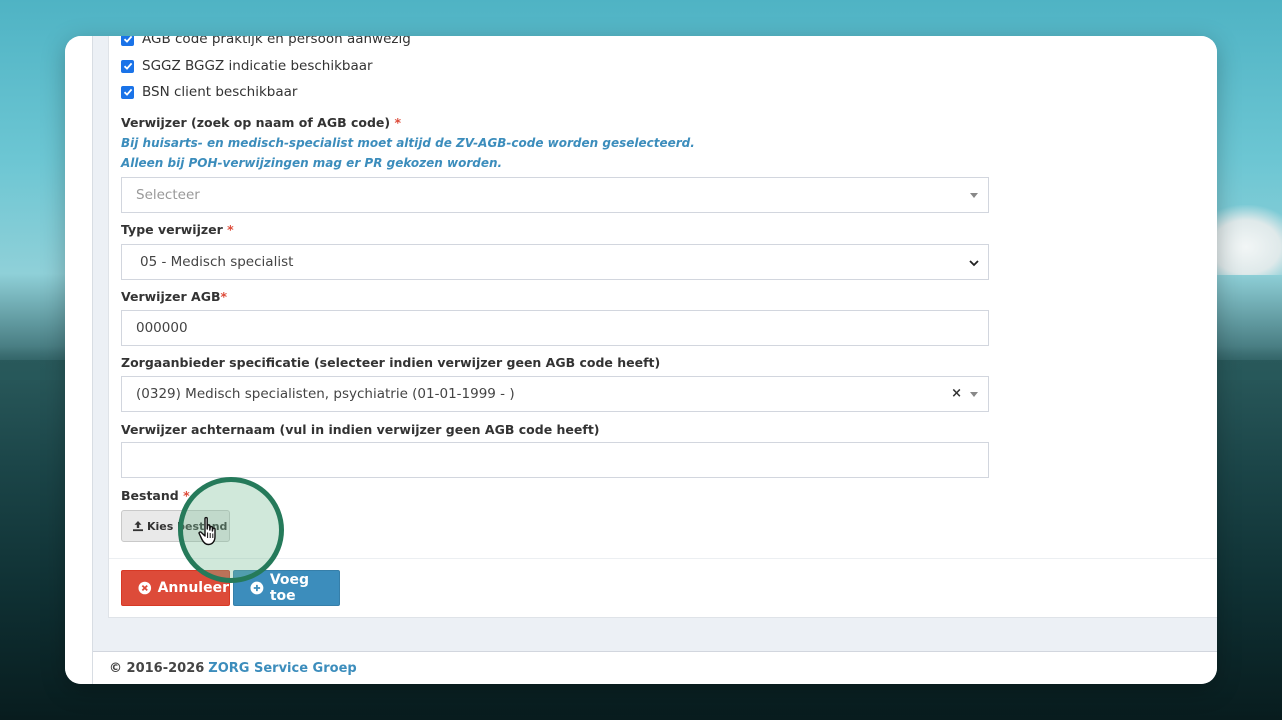  Describe the element at coordinates (162, 328) in the screenshot. I see `verwijzer-agb-value: 000000` at that location.